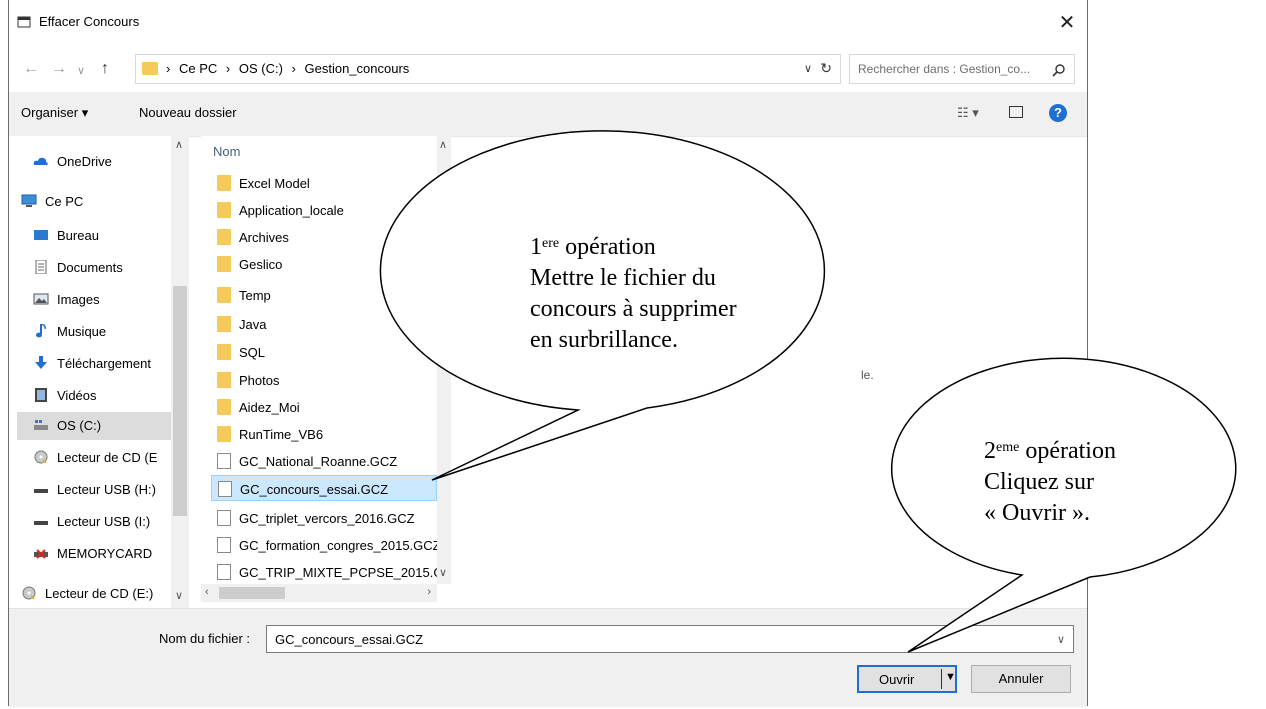 Image resolution: width=1266 pixels, height=709 pixels. Describe the element at coordinates (990, 451) in the screenshot. I see `callout-number: 2` at that location.